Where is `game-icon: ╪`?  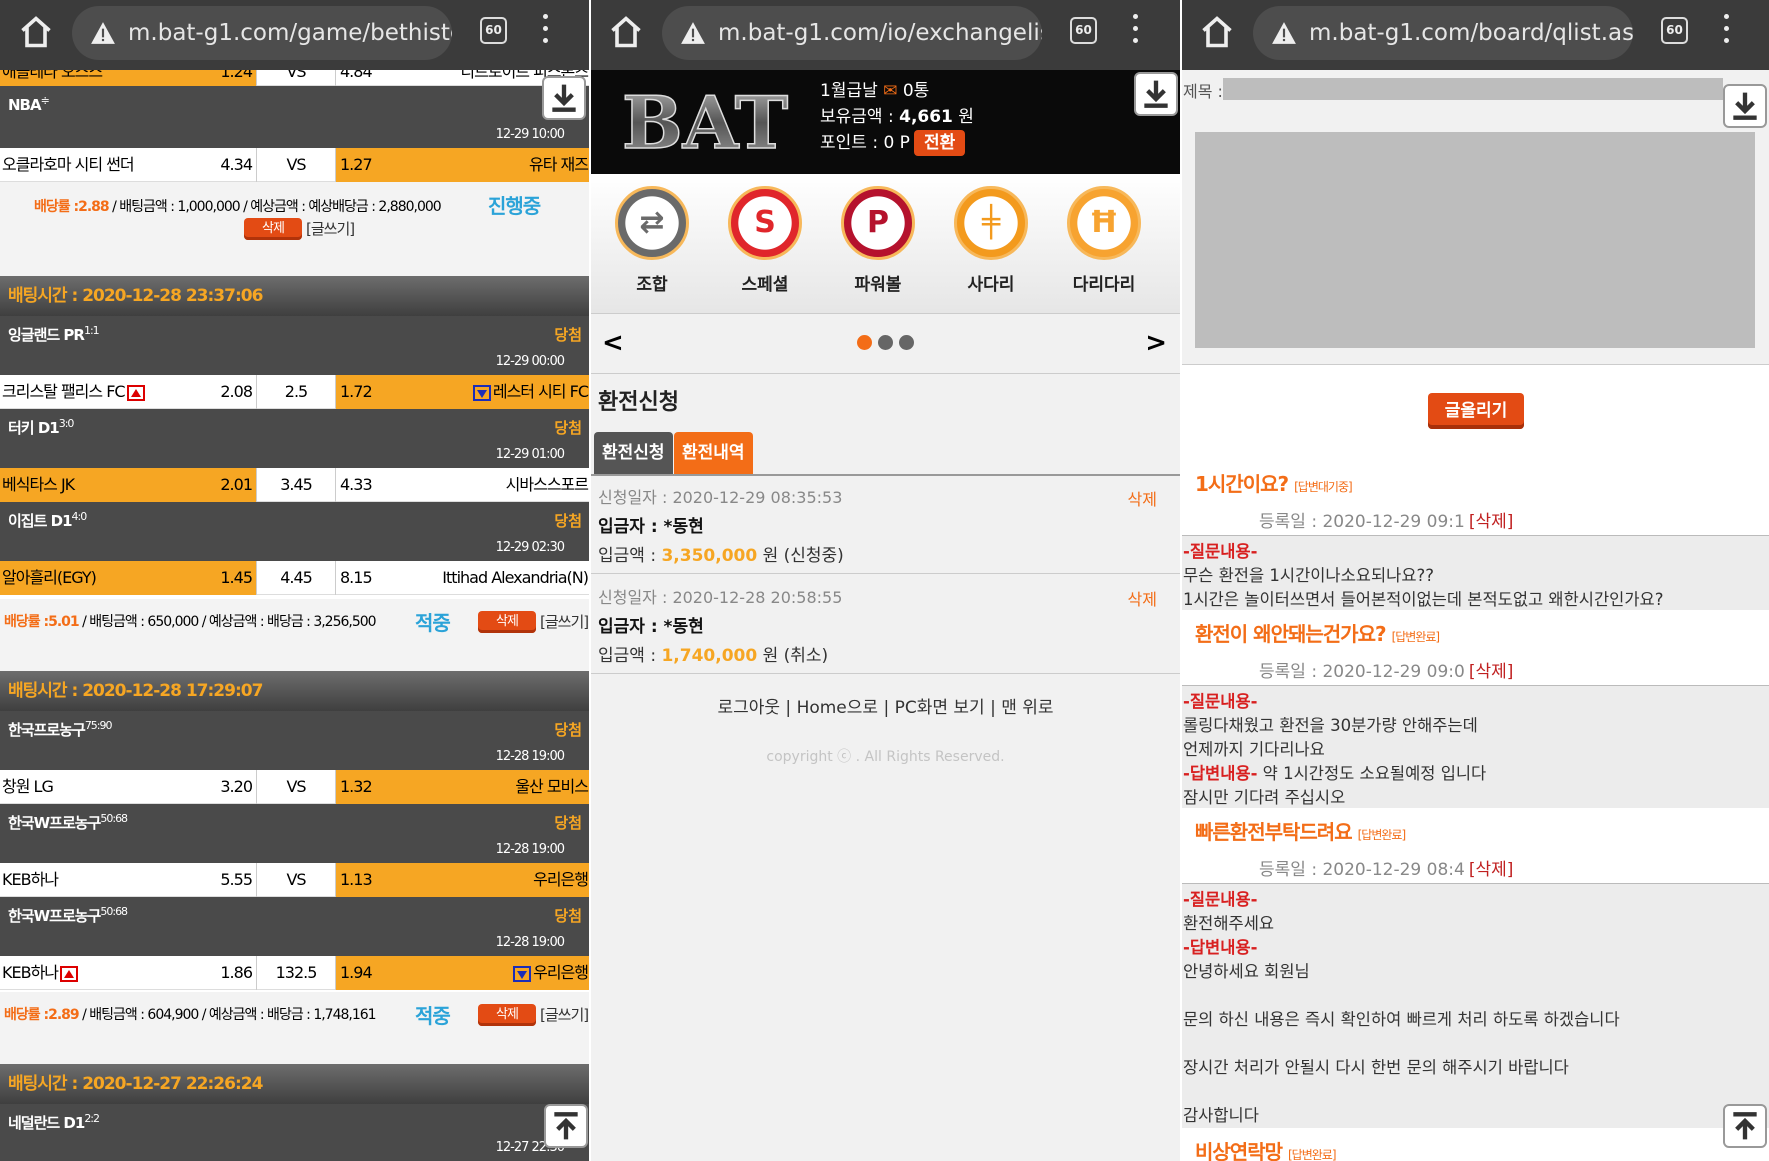
game-icon: ╪ is located at coordinates (991, 223).